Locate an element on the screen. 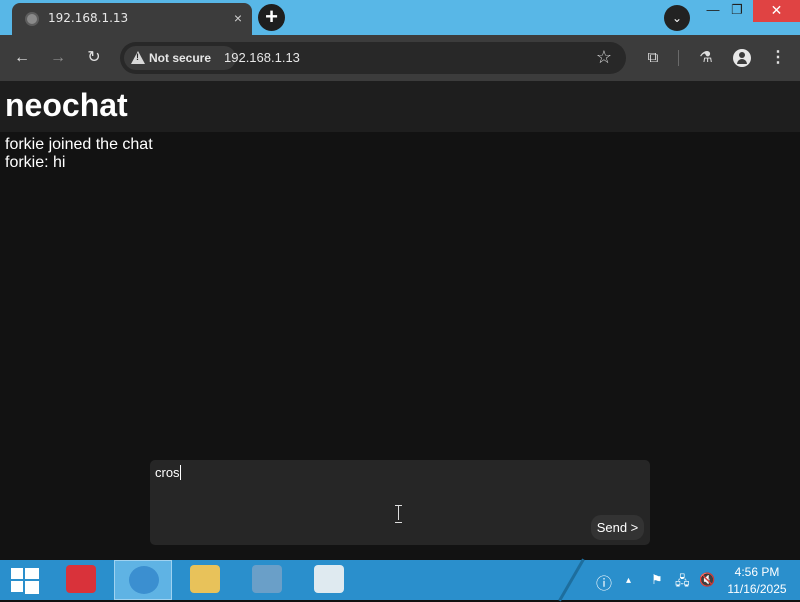 The image size is (800, 602). info-icon: ⓘ is located at coordinates (604, 582).